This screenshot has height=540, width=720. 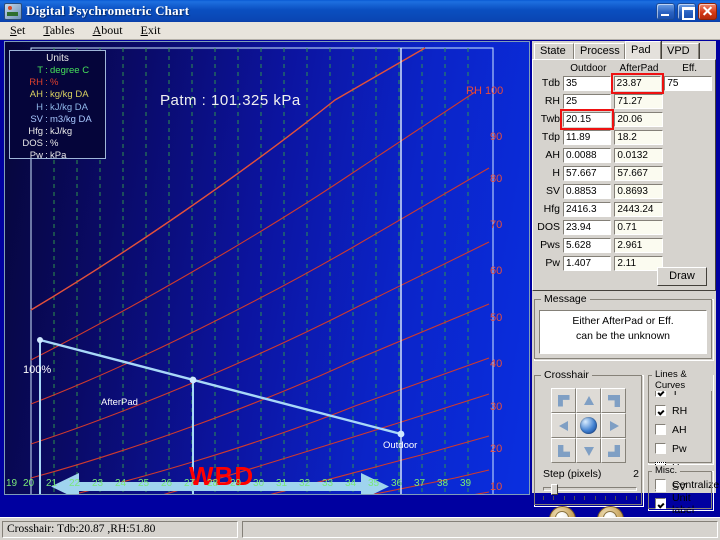 What do you see at coordinates (230, 100) in the screenshot?
I see `atmospheric-pressure-label: Patm : 101.325 kPa` at bounding box center [230, 100].